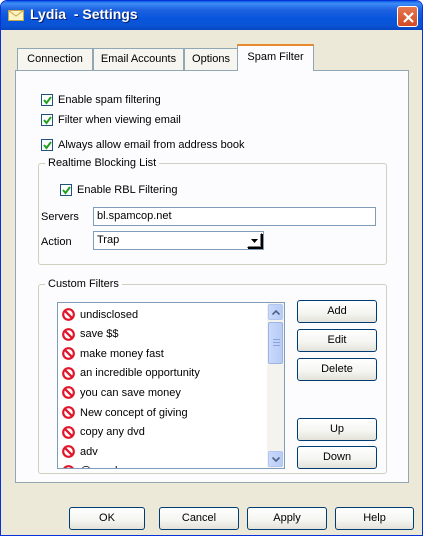 The width and height of the screenshot is (423, 536). Describe the element at coordinates (138, 59) in the screenshot. I see `tab-email-accounts: Email Accounts` at that location.